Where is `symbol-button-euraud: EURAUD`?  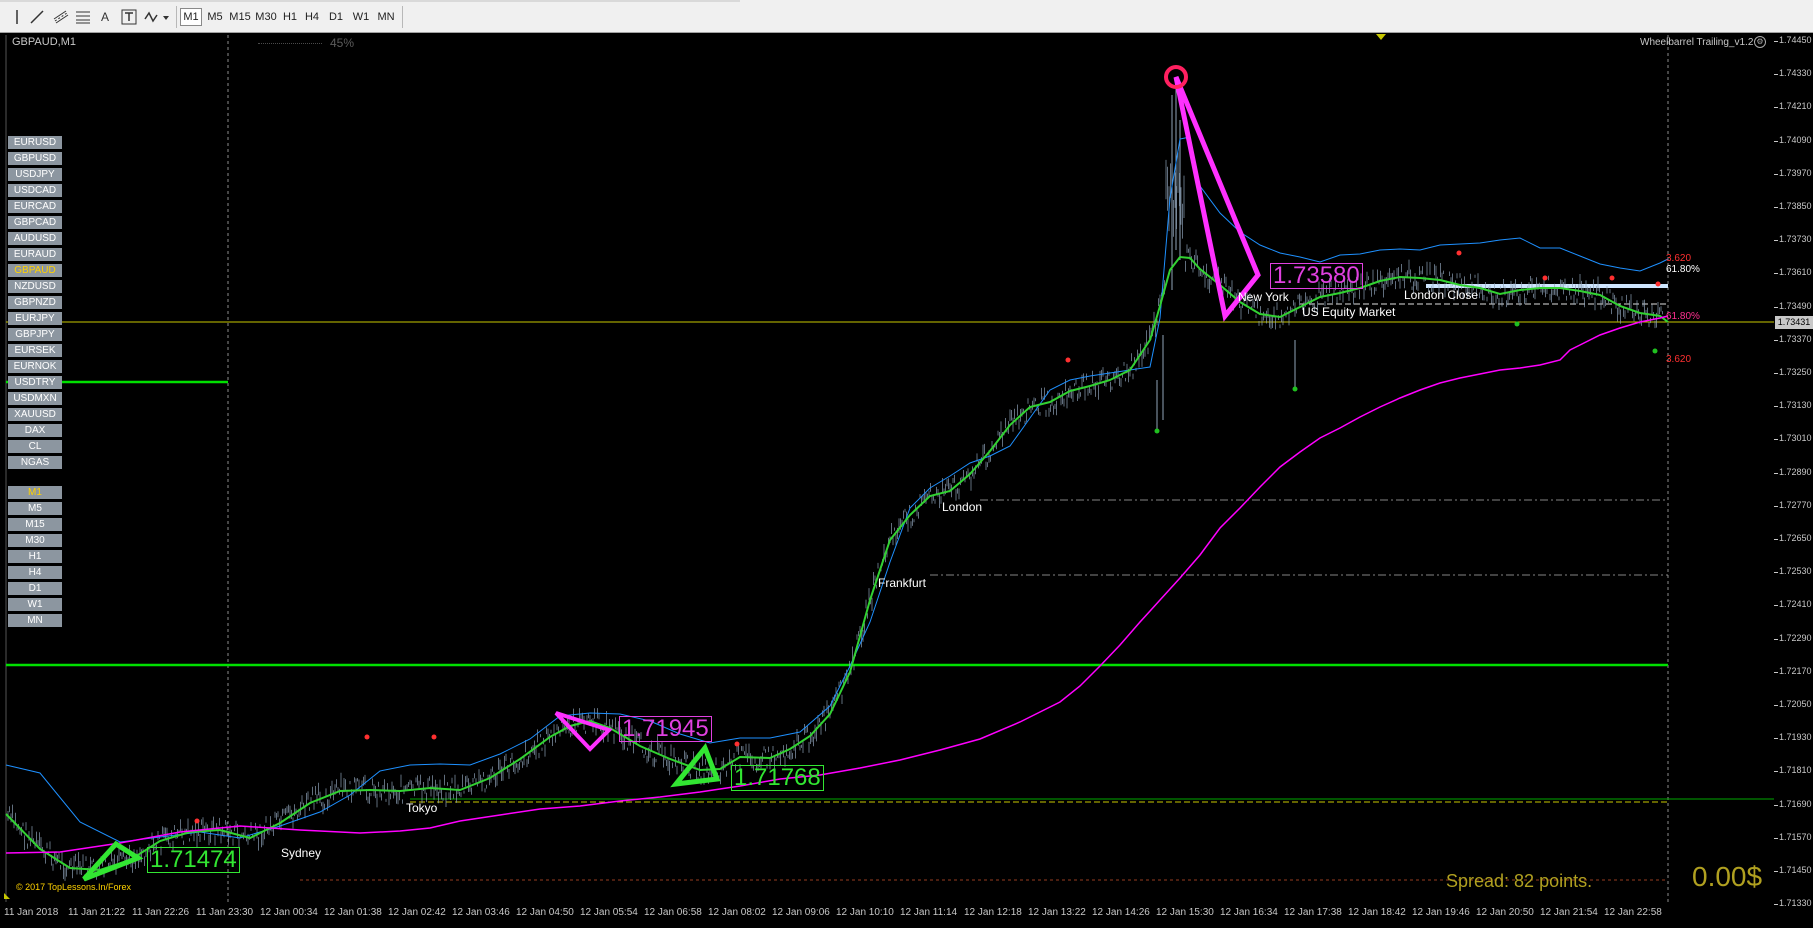 symbol-button-euraud: EURAUD is located at coordinates (35, 254).